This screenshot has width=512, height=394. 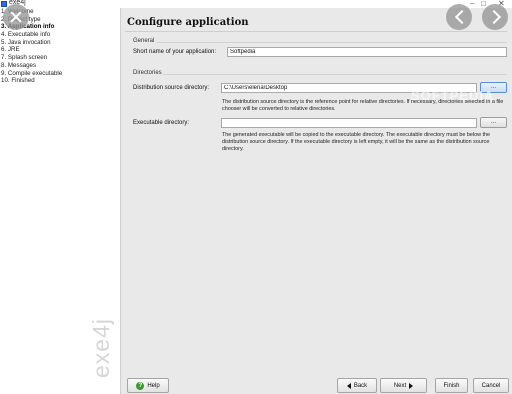 What do you see at coordinates (60, 66) in the screenshot?
I see `sidebar-step-8: 8. Messages` at bounding box center [60, 66].